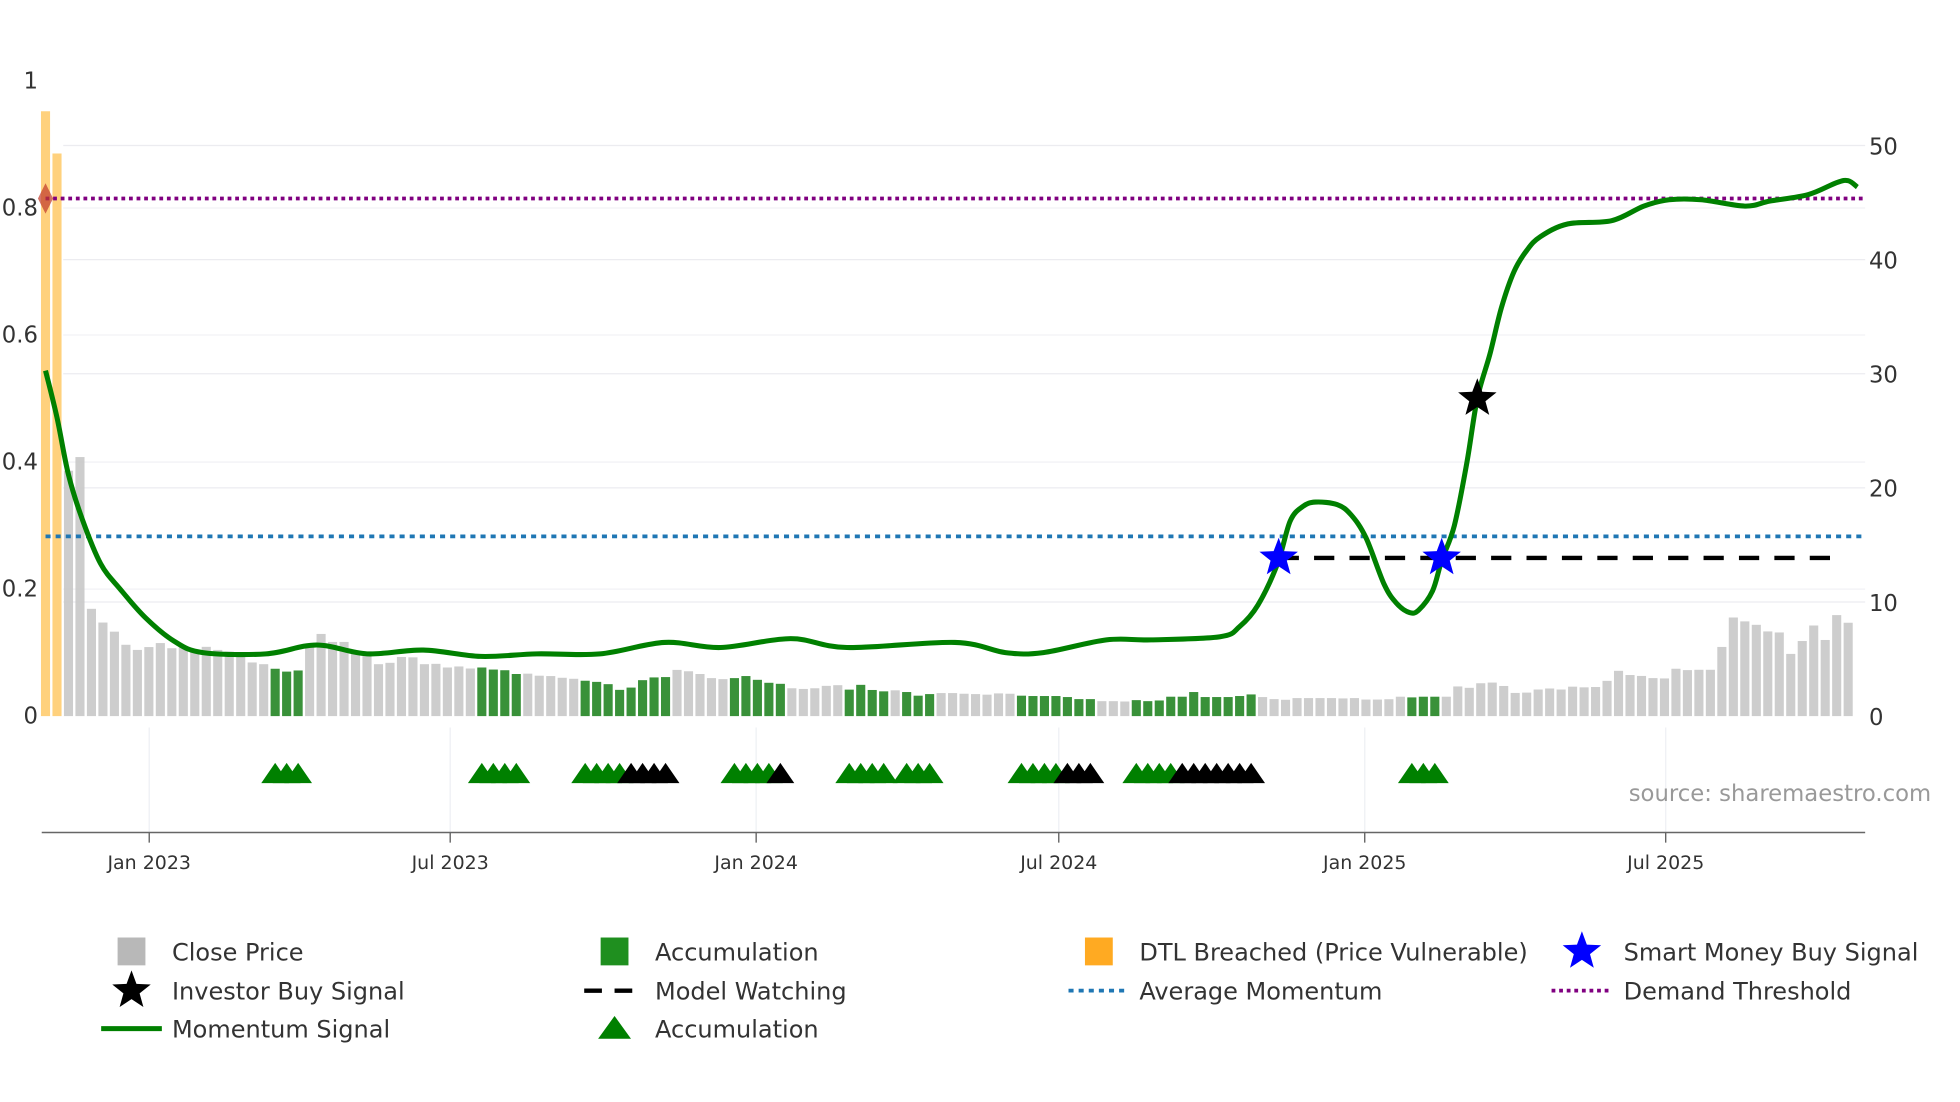 The width and height of the screenshot is (1960, 1102). Describe the element at coordinates (210, 951) in the screenshot. I see `legend-item-gray-square: Close Price` at that location.